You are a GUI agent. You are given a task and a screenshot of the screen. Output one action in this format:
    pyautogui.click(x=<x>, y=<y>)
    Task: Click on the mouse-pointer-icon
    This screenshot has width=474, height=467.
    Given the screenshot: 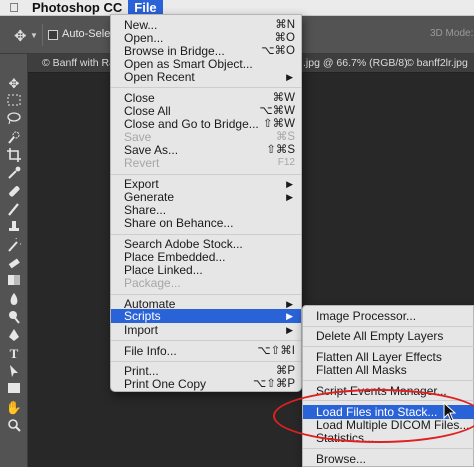 What is the action you would take?
    pyautogui.click(x=450, y=412)
    